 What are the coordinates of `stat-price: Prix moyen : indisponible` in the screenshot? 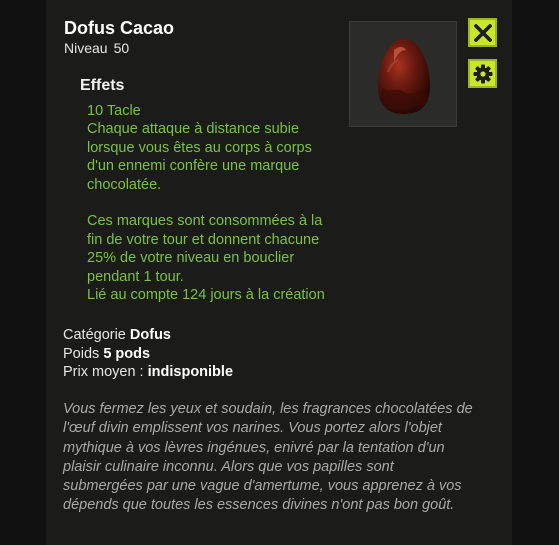 It's located at (148, 372).